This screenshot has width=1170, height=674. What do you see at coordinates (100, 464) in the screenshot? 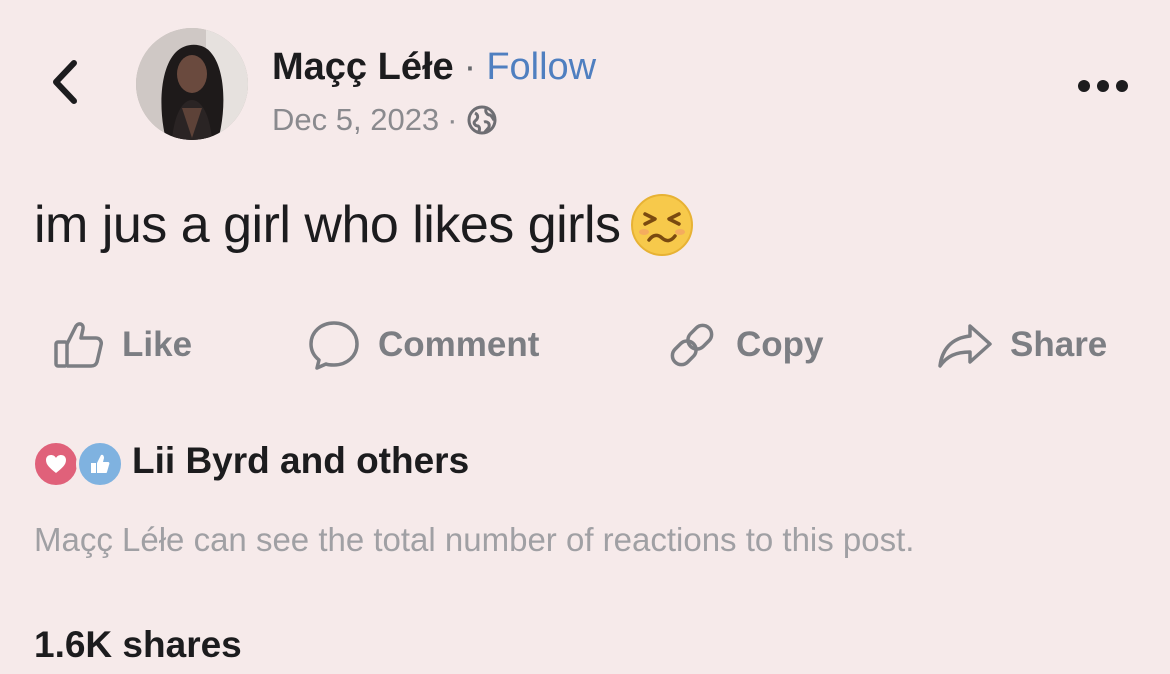
I see `like-reaction-icon` at bounding box center [100, 464].